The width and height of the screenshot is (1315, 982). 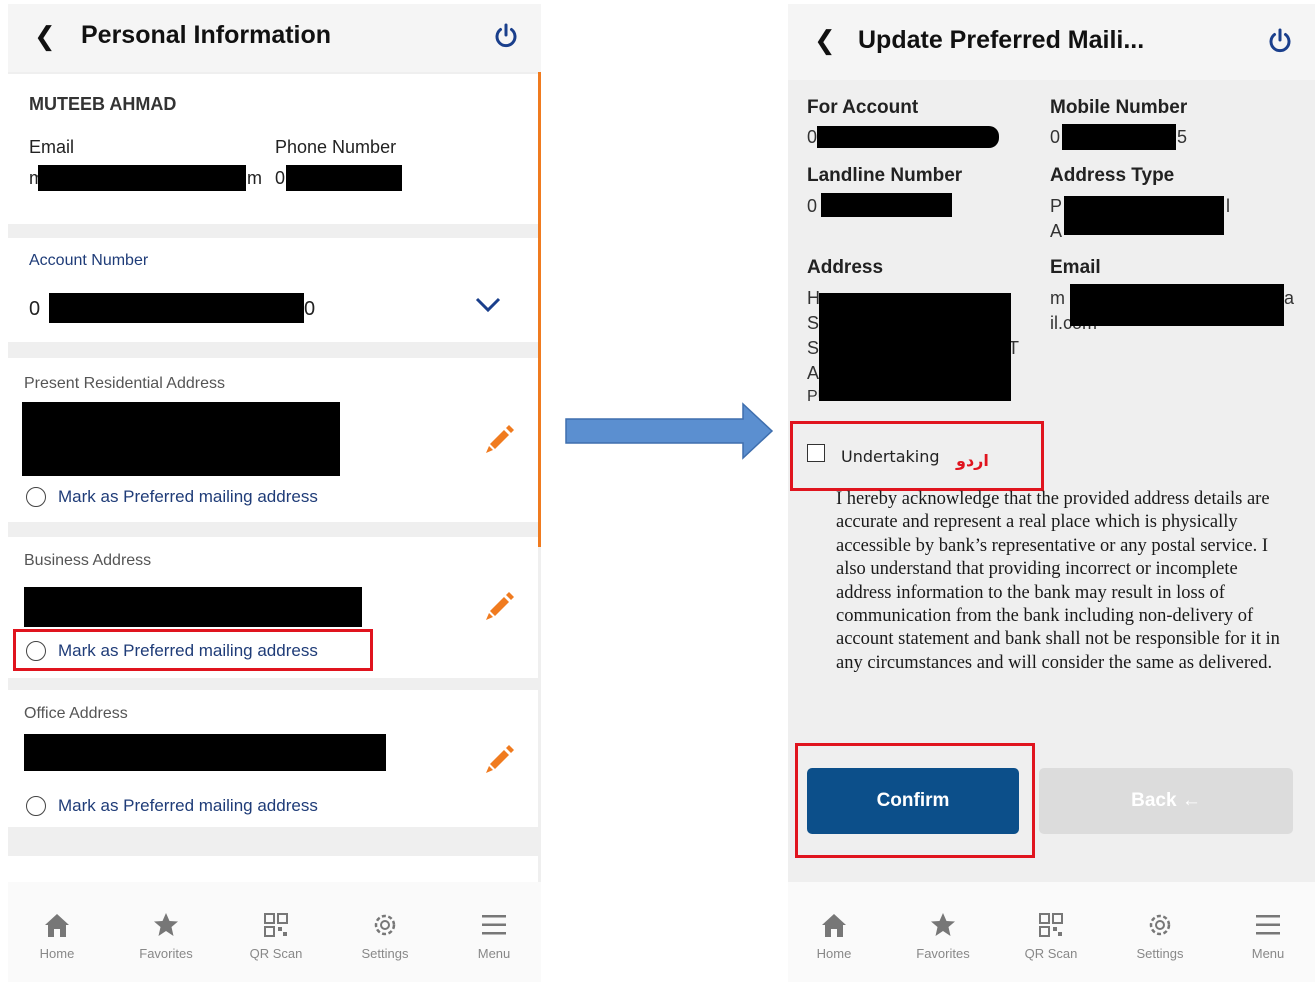 I want to click on email-value-end: m, so click(x=254, y=178).